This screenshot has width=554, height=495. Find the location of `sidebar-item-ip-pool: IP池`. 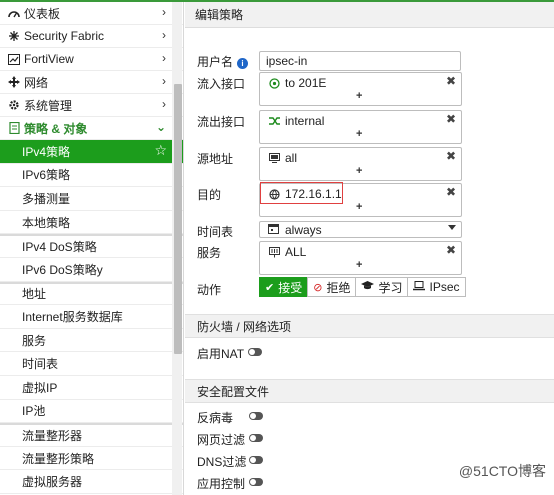

sidebar-item-ip-pool: IP池 is located at coordinates (91, 412).